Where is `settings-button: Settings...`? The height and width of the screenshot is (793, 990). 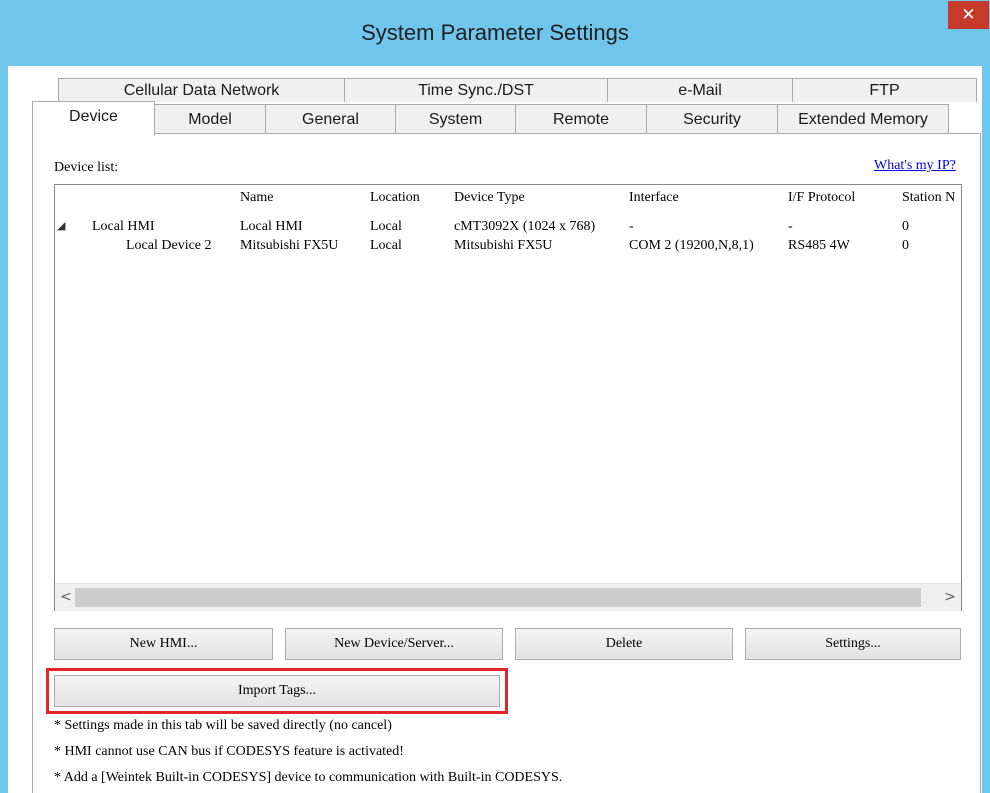 settings-button: Settings... is located at coordinates (853, 644).